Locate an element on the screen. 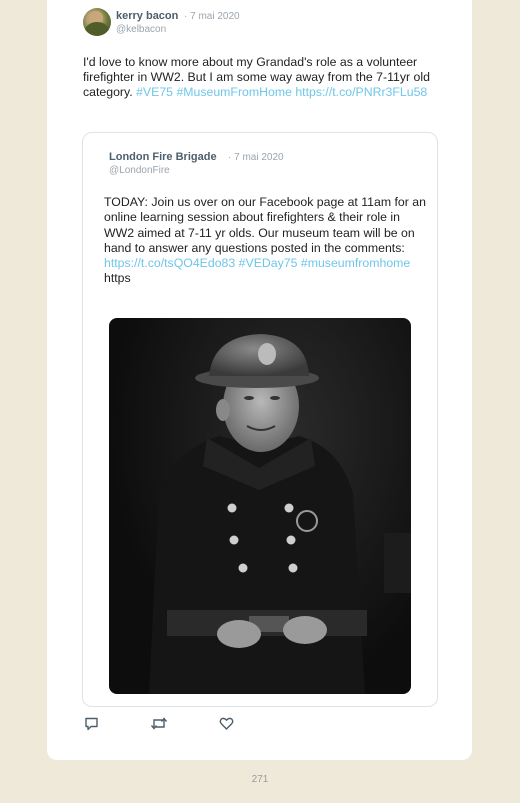 The image size is (520, 803). quoted-trailing-text: https is located at coordinates (117, 278).